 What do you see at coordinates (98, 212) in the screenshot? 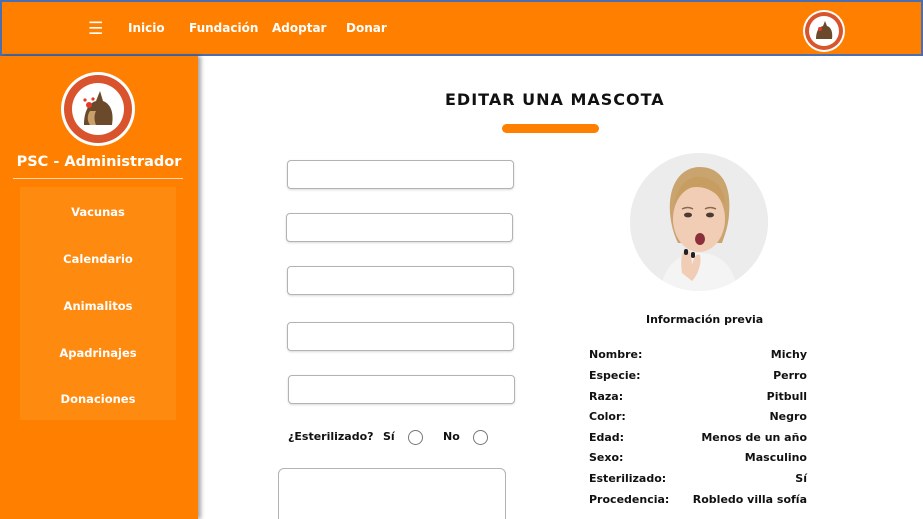
I see `sidebar-item-vacunas: Vacunas` at bounding box center [98, 212].